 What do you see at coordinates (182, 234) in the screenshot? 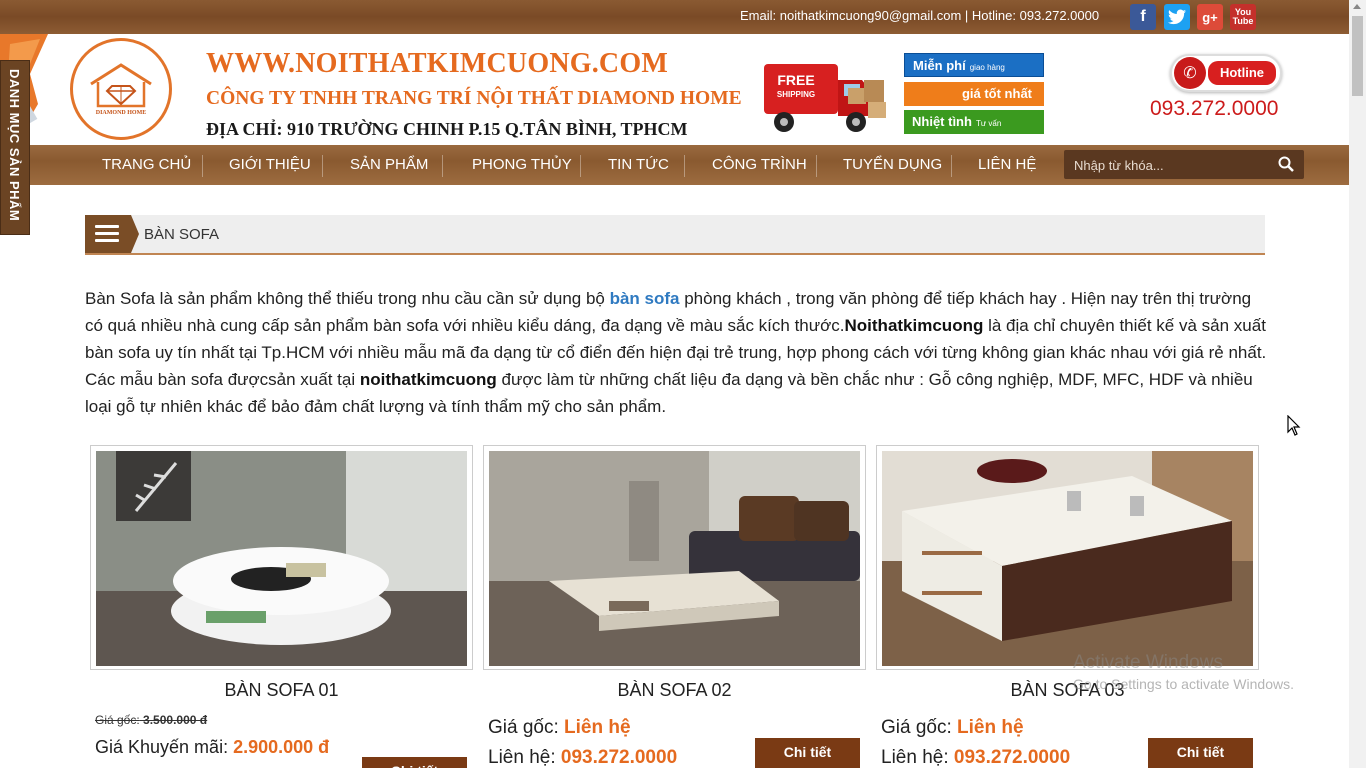
I see `category-title: BÀN SOFA` at bounding box center [182, 234].